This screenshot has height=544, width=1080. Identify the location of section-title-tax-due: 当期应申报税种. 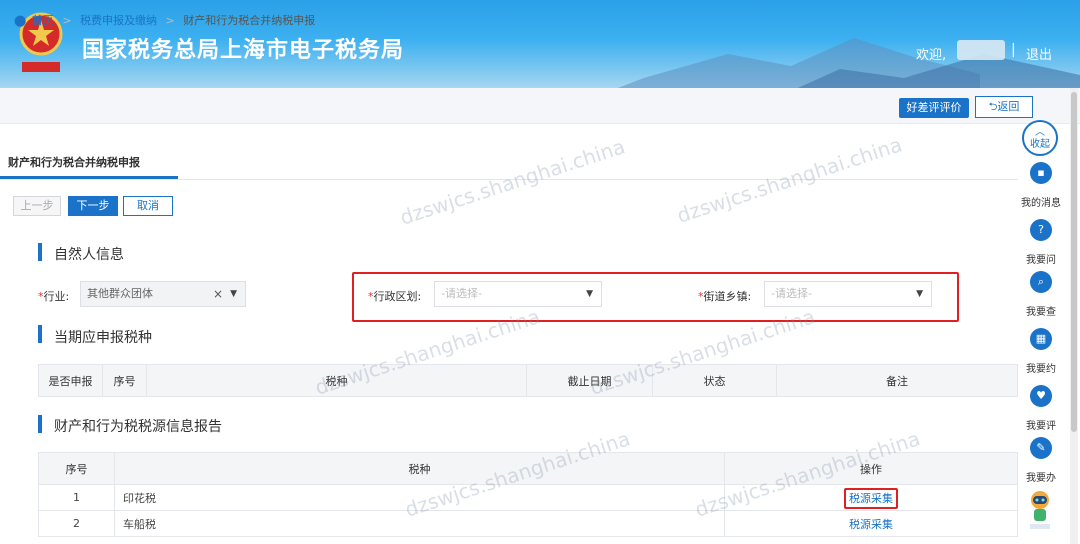
(103, 338).